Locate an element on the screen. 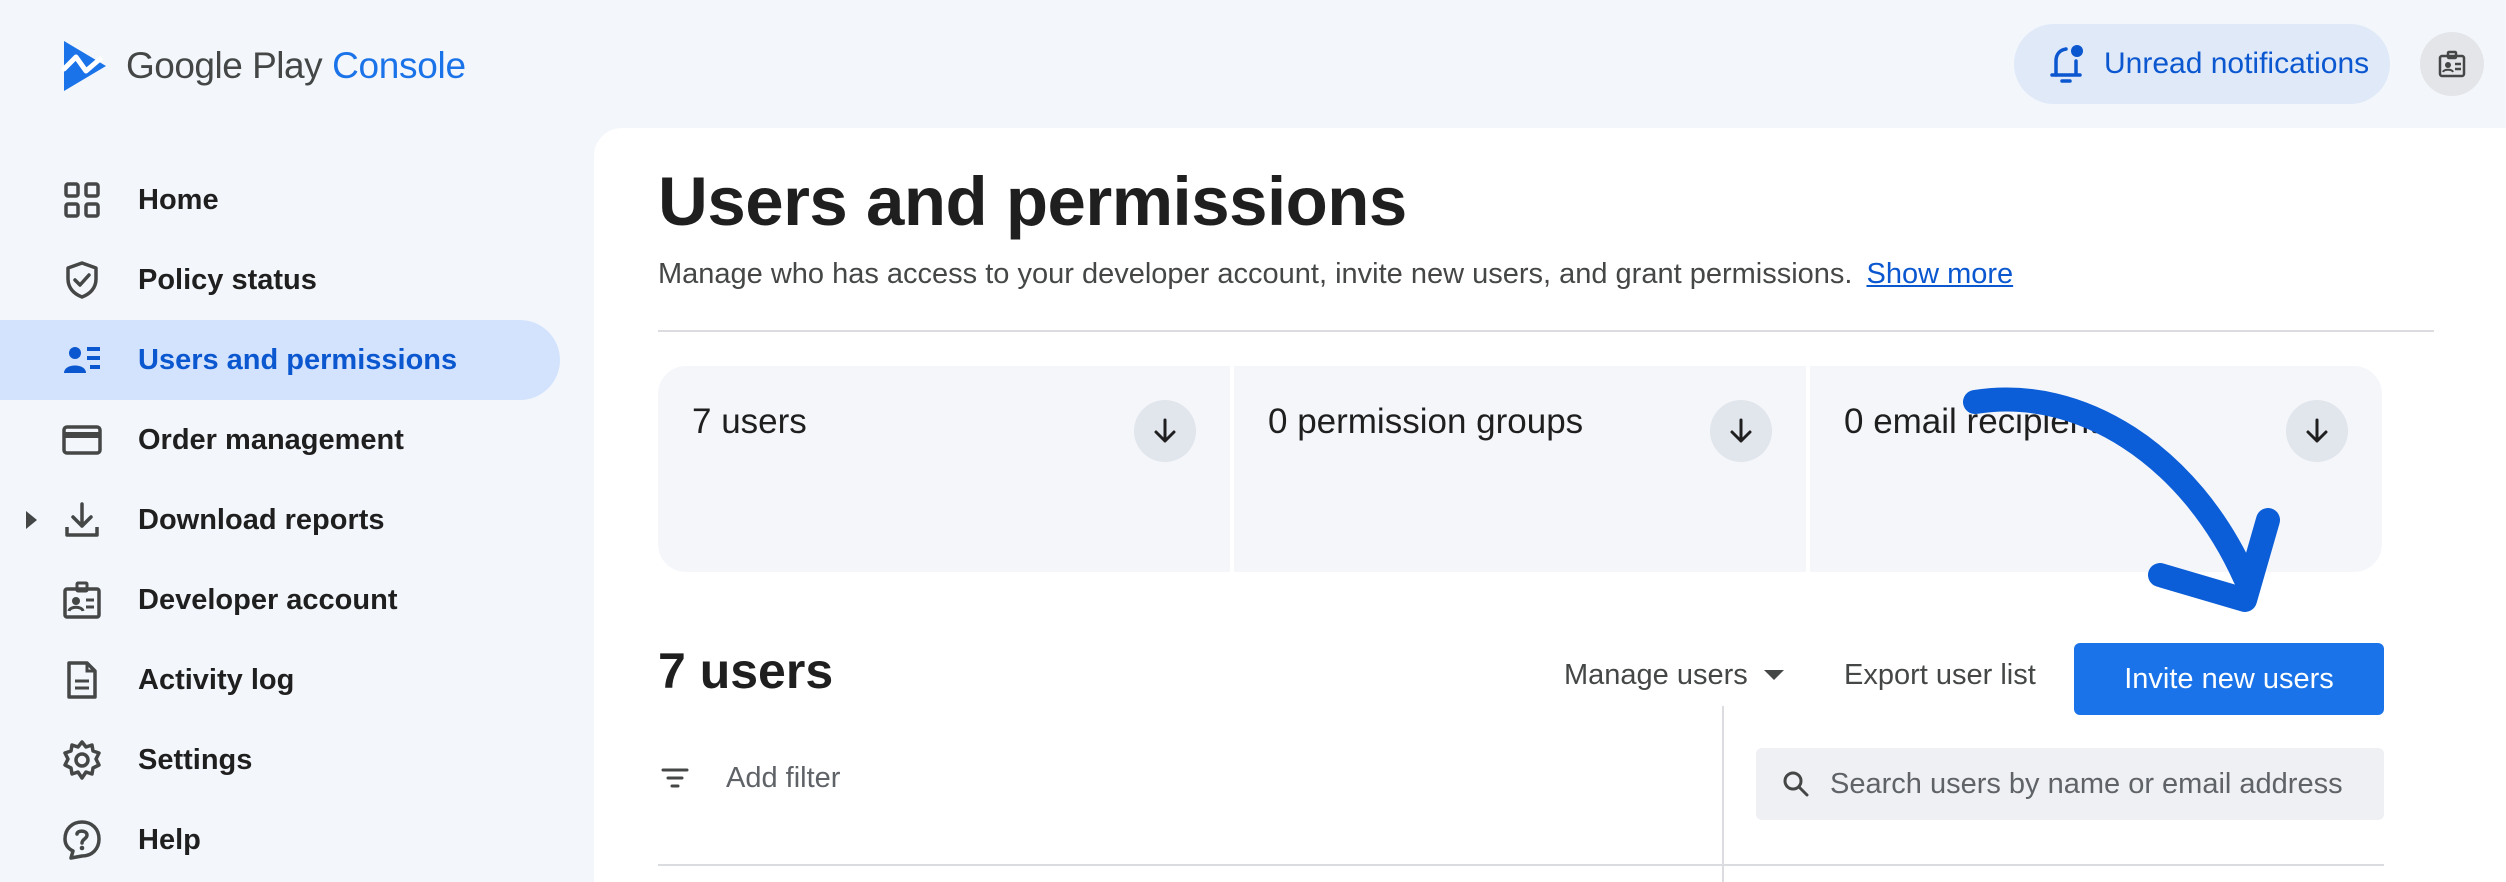 Image resolution: width=2506 pixels, height=882 pixels. brand: Google Play Console is located at coordinates (263, 66).